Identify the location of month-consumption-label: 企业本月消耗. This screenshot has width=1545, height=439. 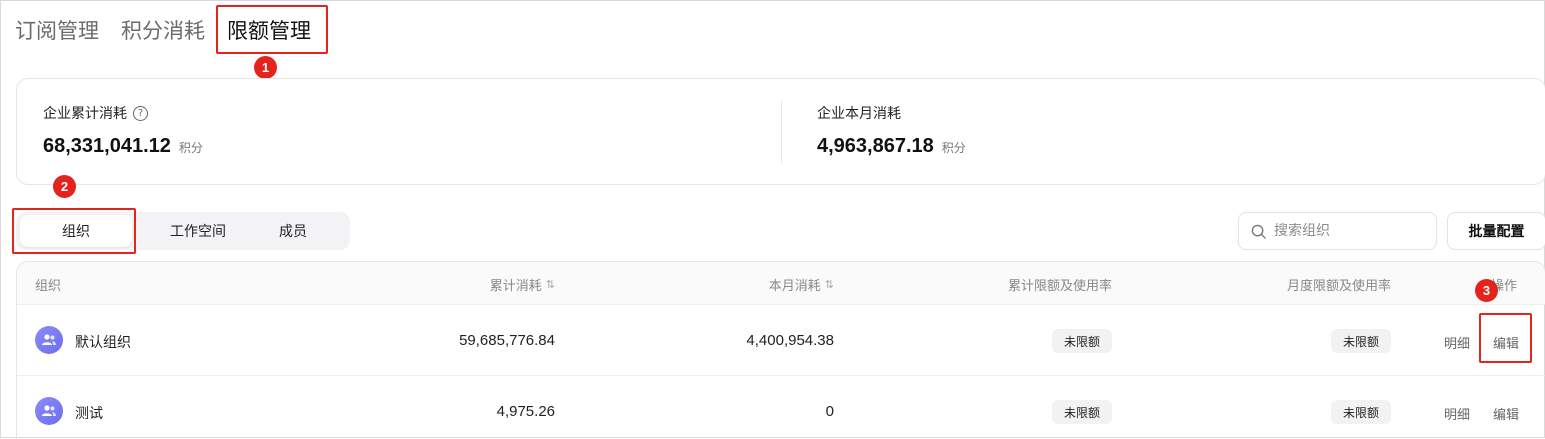
(859, 113).